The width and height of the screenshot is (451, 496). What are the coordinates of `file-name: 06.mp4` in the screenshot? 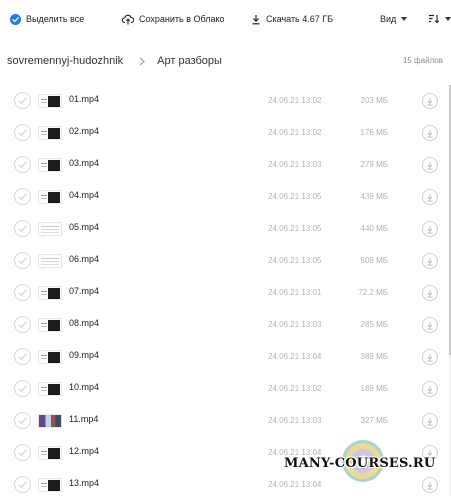 It's located at (84, 259).